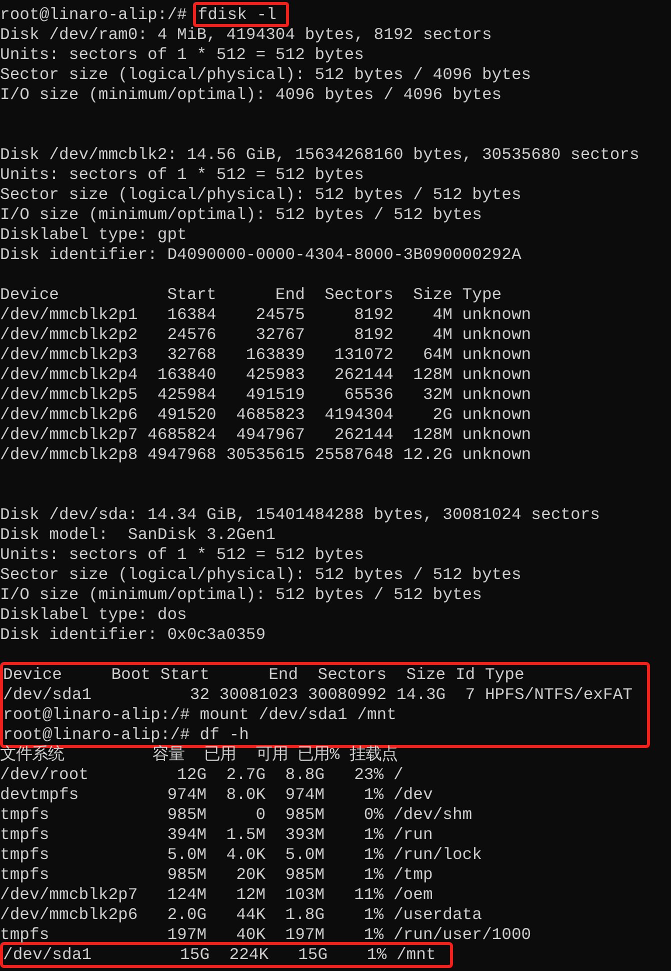  What do you see at coordinates (199, 755) in the screenshot?
I see `terminal-line: 文件系统 容量 已用 可用 已用% 挂载点` at bounding box center [199, 755].